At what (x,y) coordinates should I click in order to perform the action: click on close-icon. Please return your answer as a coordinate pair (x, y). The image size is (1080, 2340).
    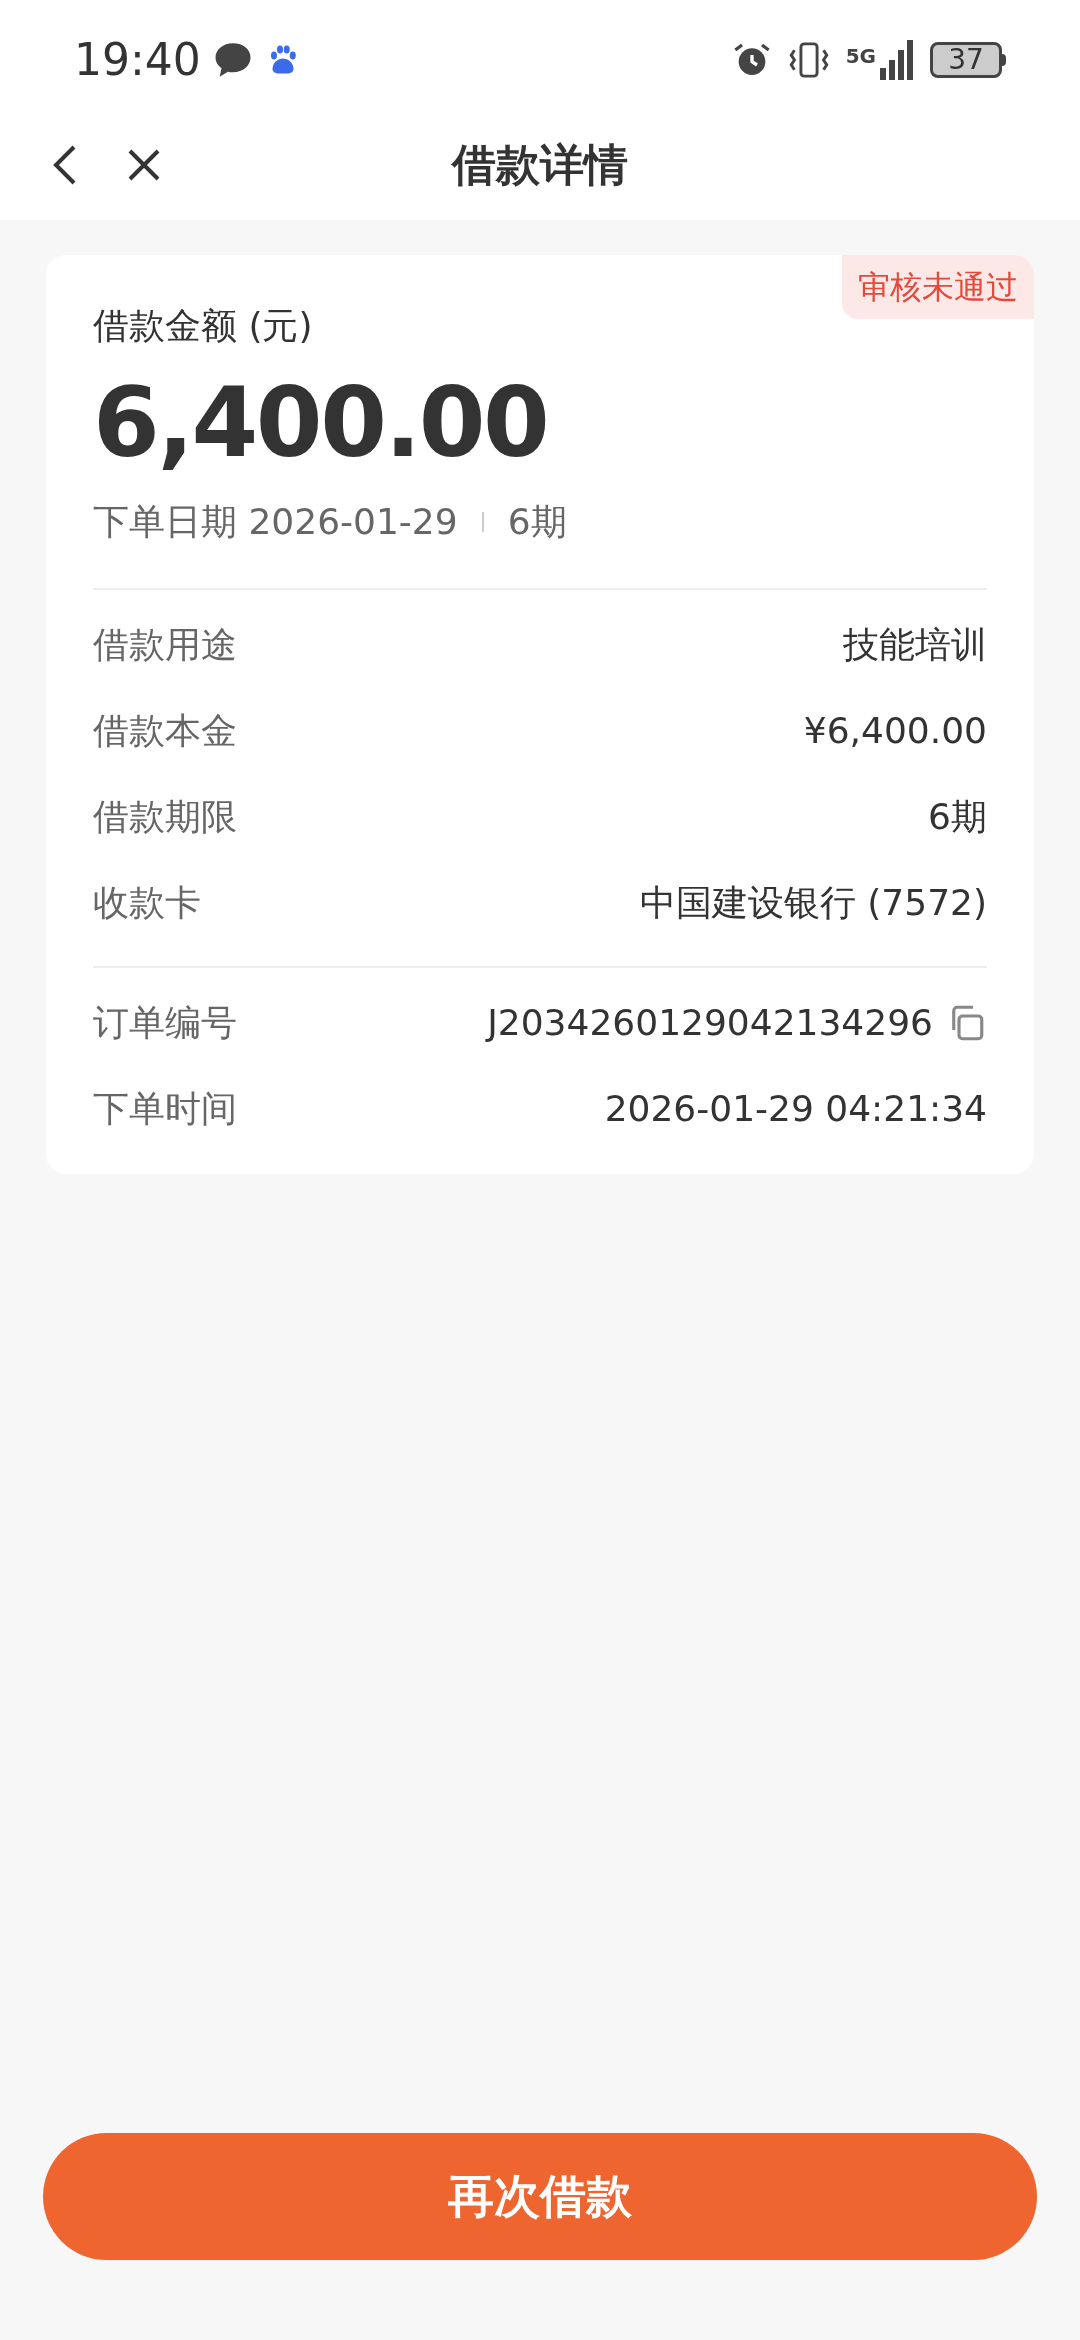
    Looking at the image, I should click on (144, 165).